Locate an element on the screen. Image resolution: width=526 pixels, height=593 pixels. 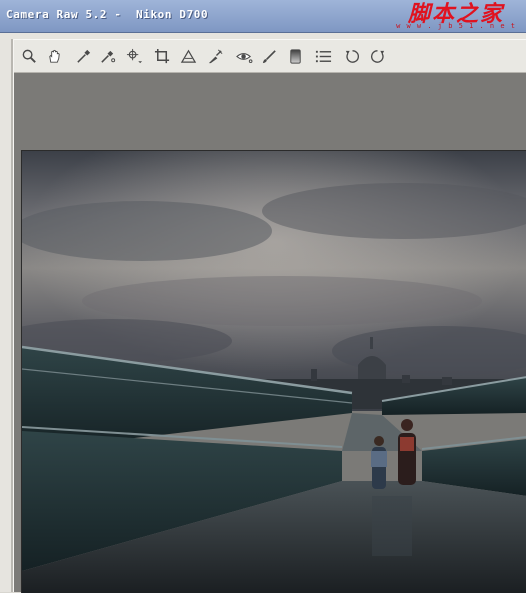
hand-tool-button is located at coordinates (54, 56).